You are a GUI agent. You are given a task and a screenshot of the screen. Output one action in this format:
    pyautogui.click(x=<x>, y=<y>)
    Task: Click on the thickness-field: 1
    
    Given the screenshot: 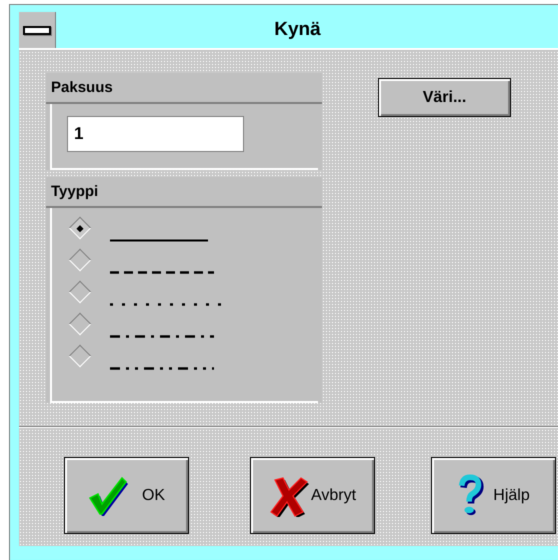 What is the action you would take?
    pyautogui.click(x=155, y=134)
    